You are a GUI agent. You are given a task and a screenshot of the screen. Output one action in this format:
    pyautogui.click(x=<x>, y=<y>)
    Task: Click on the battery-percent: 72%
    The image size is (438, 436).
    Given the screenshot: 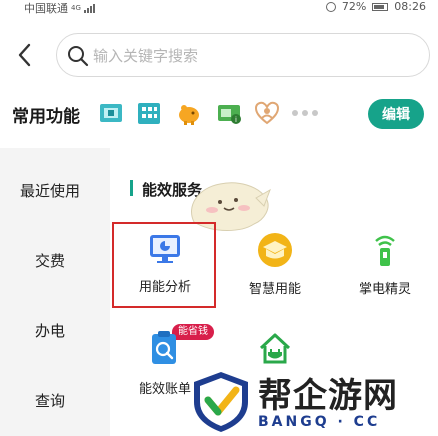 What is the action you would take?
    pyautogui.click(x=354, y=6)
    